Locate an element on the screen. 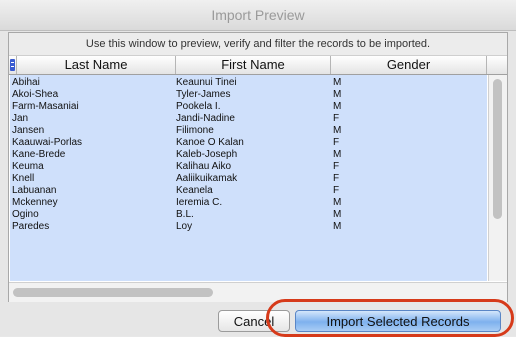 This screenshot has width=516, height=337. cell-last-name: Paredes is located at coordinates (31, 226).